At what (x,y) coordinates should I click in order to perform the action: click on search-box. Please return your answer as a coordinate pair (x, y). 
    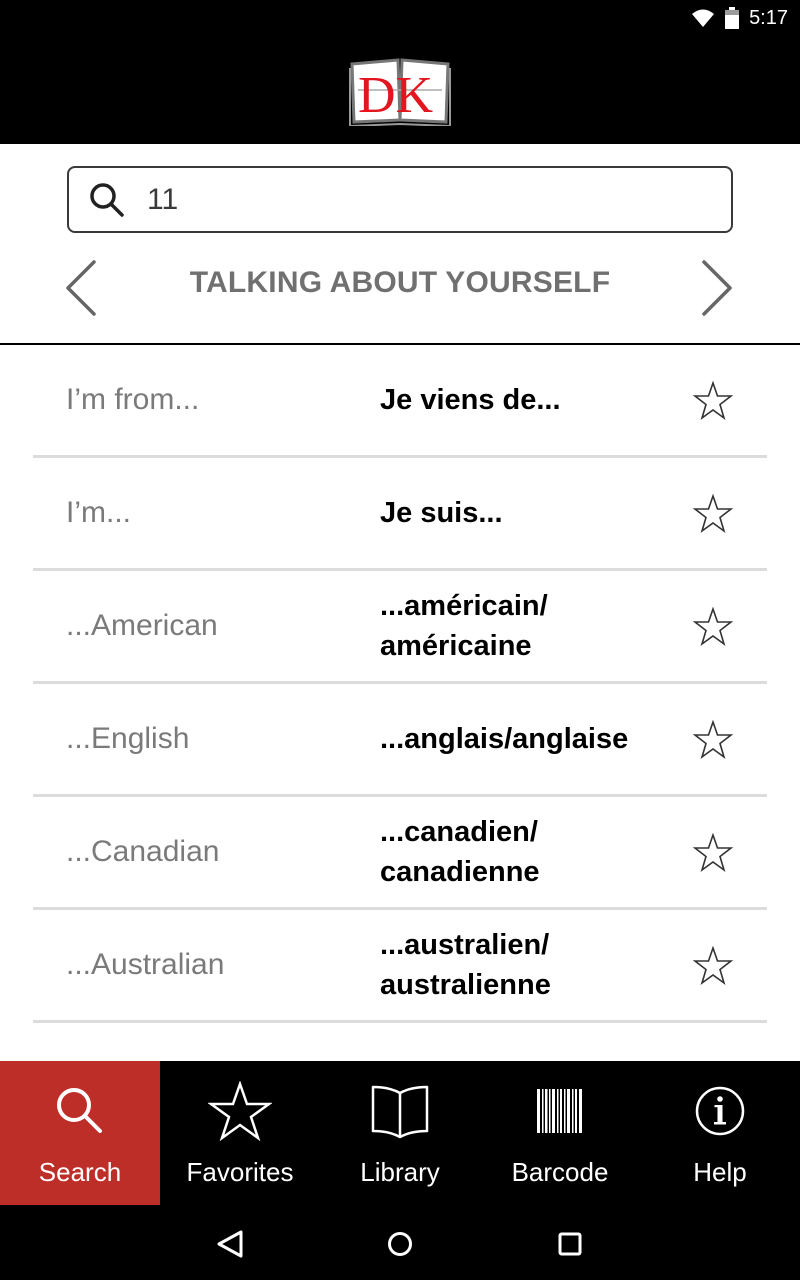
    Looking at the image, I should click on (400, 199).